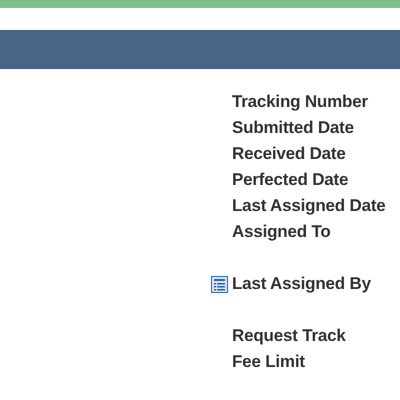 The height and width of the screenshot is (400, 400). What do you see at coordinates (300, 102) in the screenshot?
I see `field-label: Tracking Number` at bounding box center [300, 102].